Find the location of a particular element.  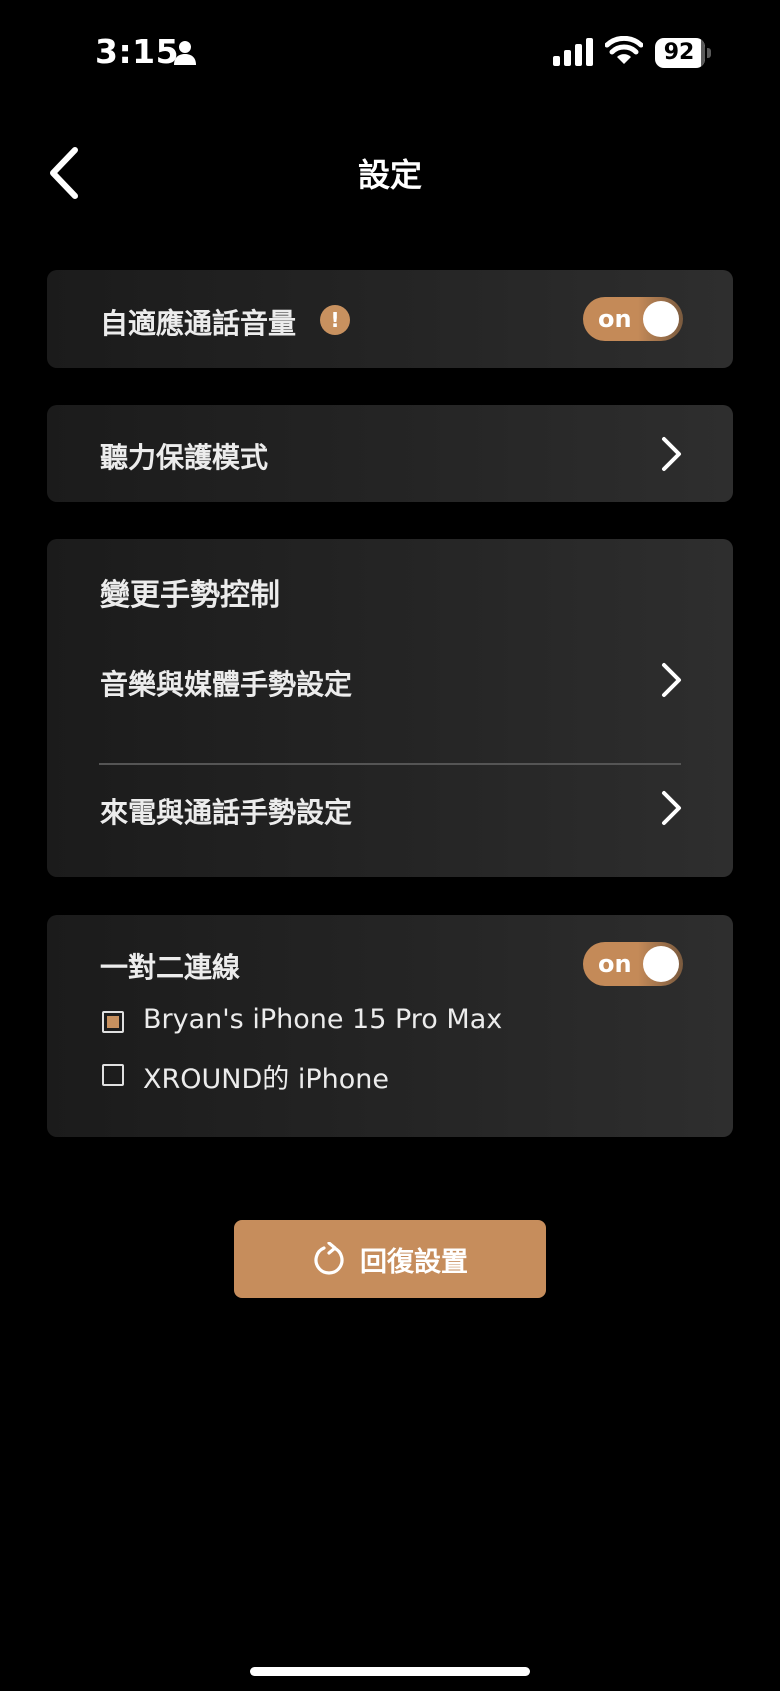

call-gesture-row: 來電與通話手勢設定 is located at coordinates (390, 809).